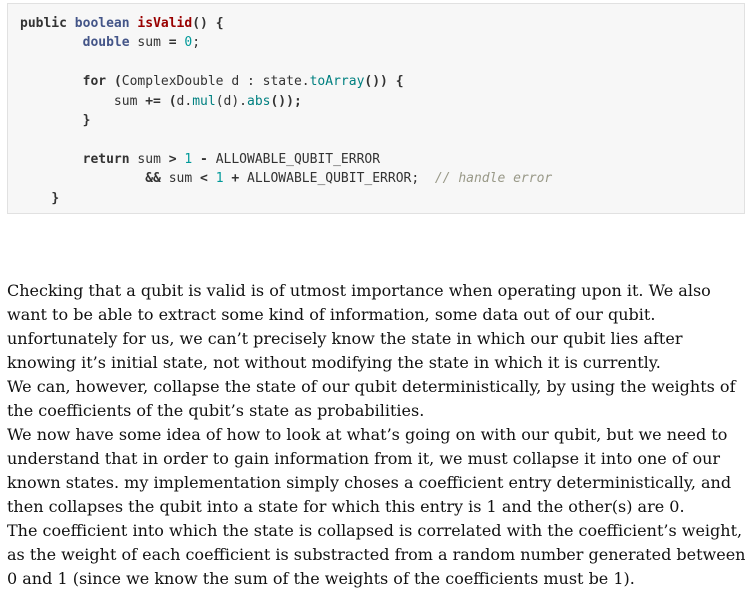 This screenshot has height=610, width=752. What do you see at coordinates (286, 42) in the screenshot?
I see `code-line-2: double sum = 0;` at bounding box center [286, 42].